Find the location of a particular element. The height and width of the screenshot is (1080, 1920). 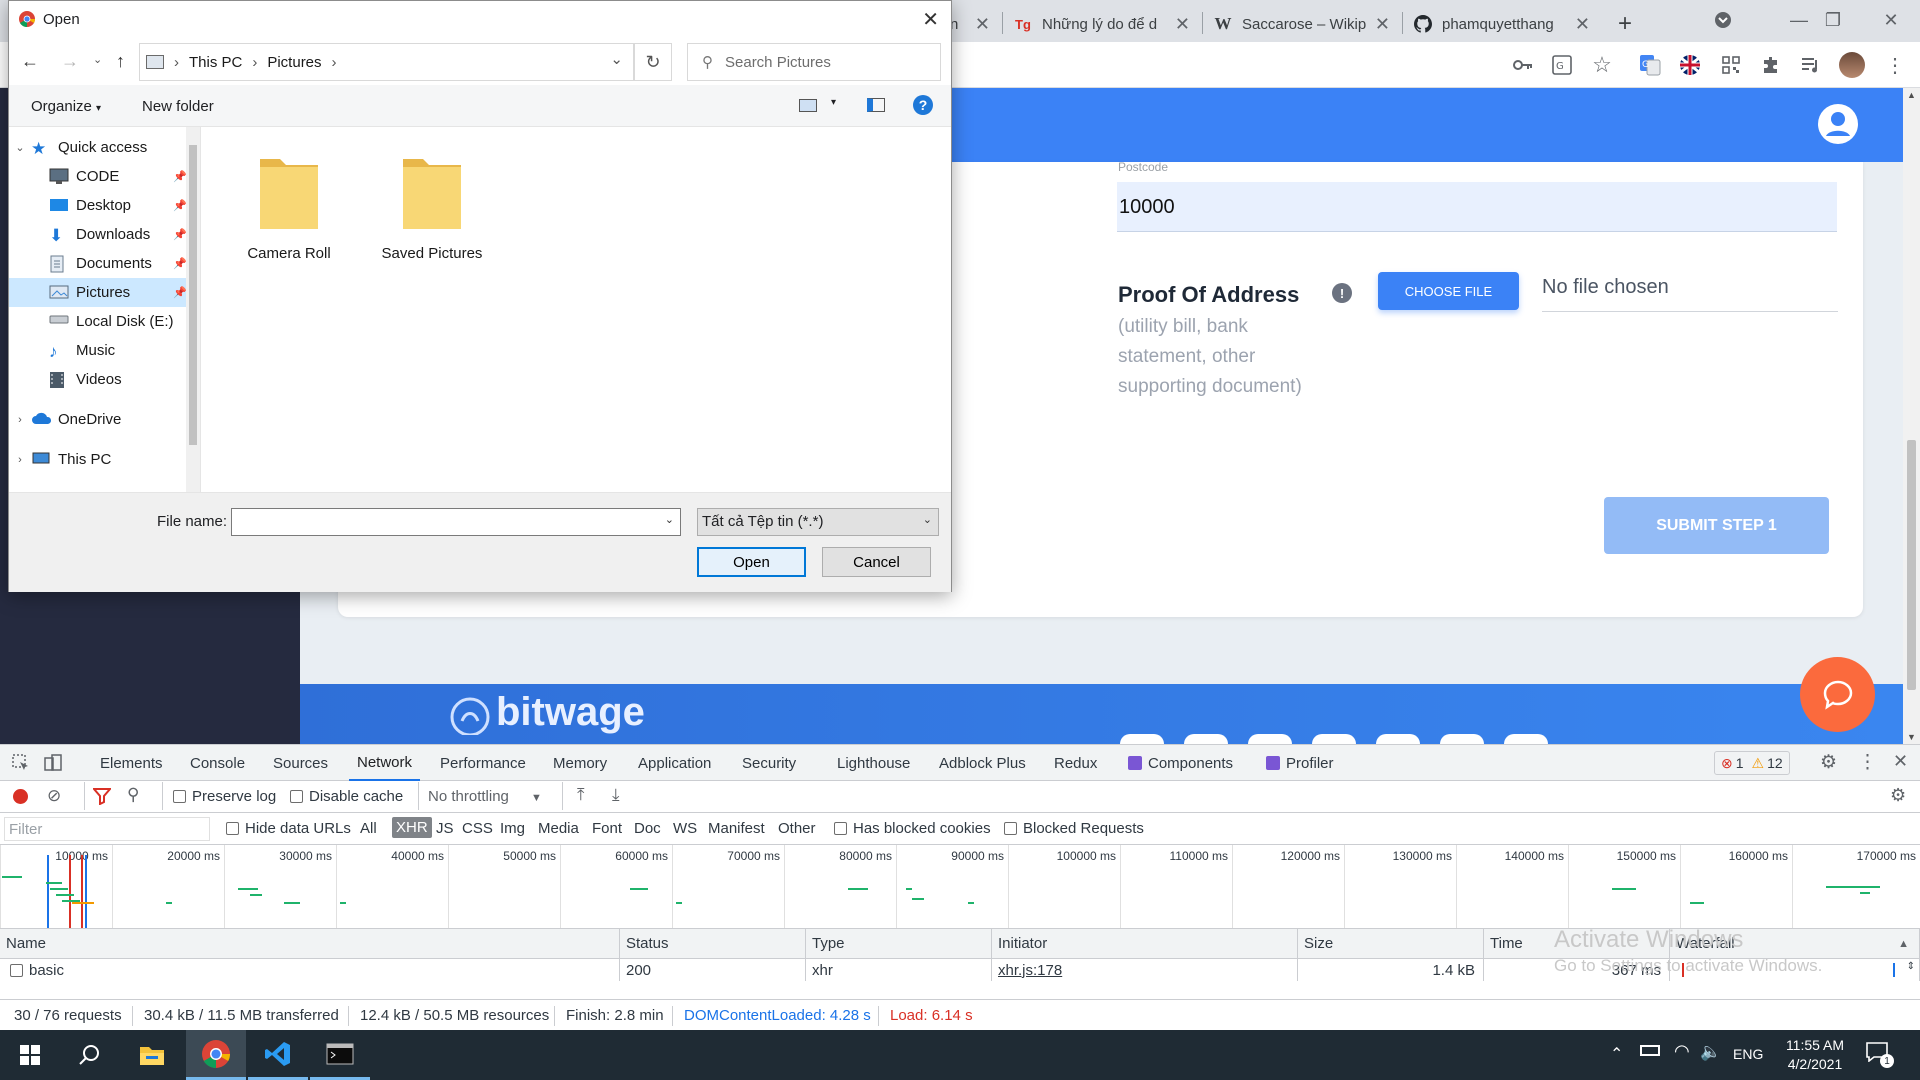

tab-performance: Performance is located at coordinates (483, 763).